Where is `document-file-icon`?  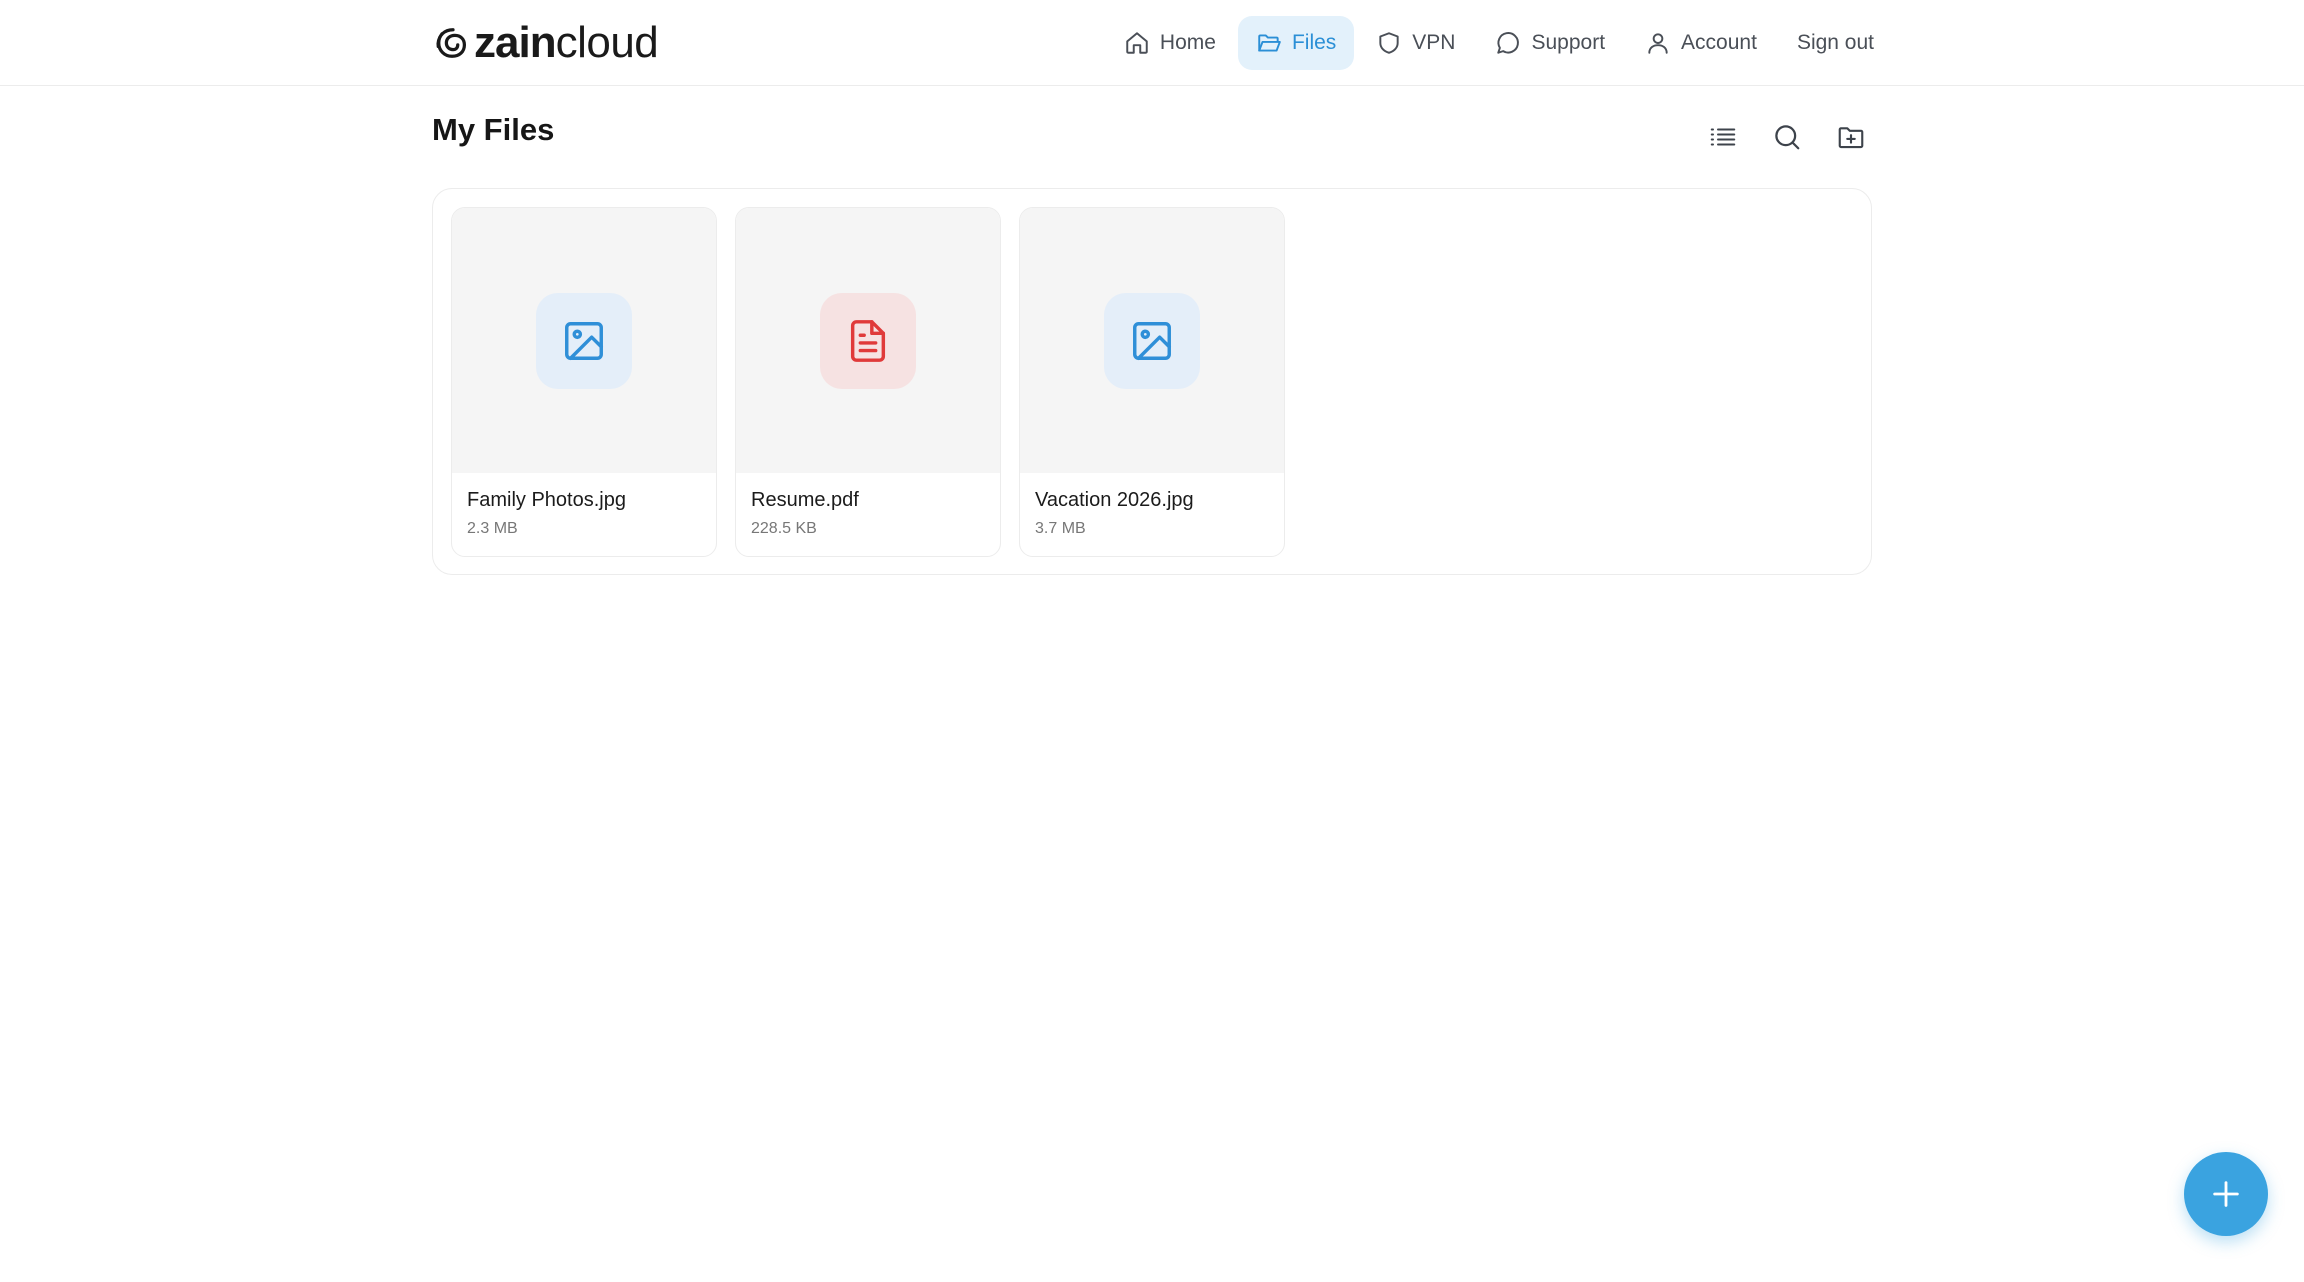
document-file-icon is located at coordinates (868, 340).